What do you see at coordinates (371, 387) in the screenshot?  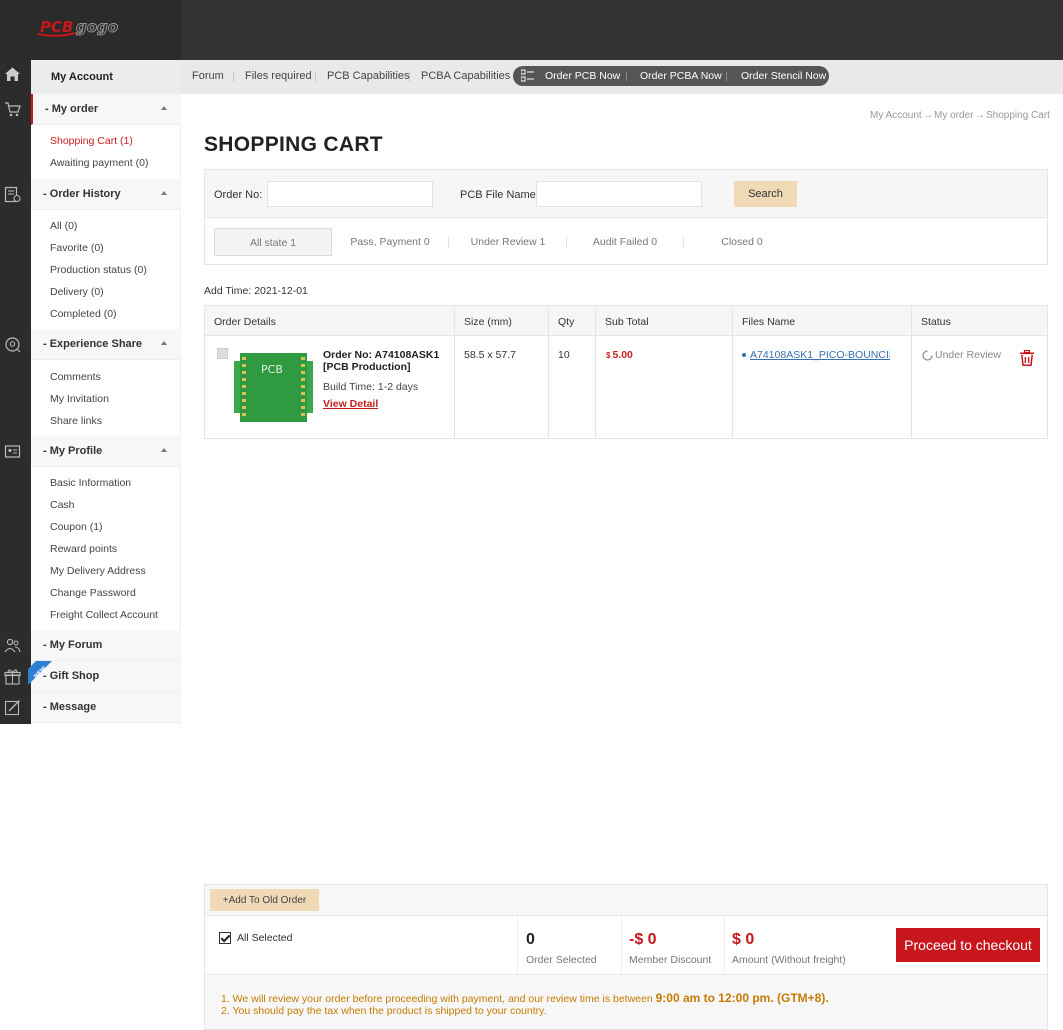 I see `build-time: Build Time: 1-2 days` at bounding box center [371, 387].